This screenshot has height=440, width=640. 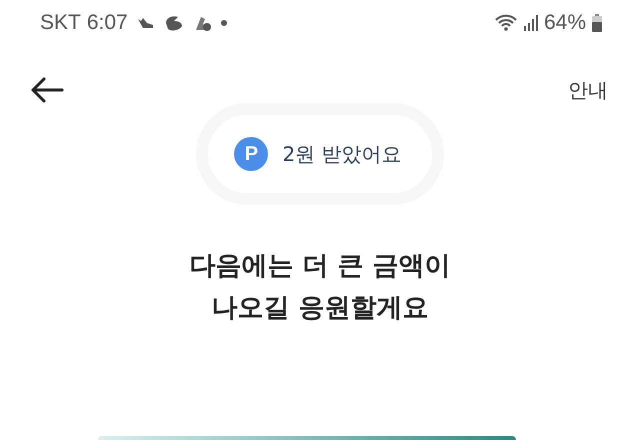 What do you see at coordinates (107, 23) in the screenshot?
I see `clock-time: 6:07` at bounding box center [107, 23].